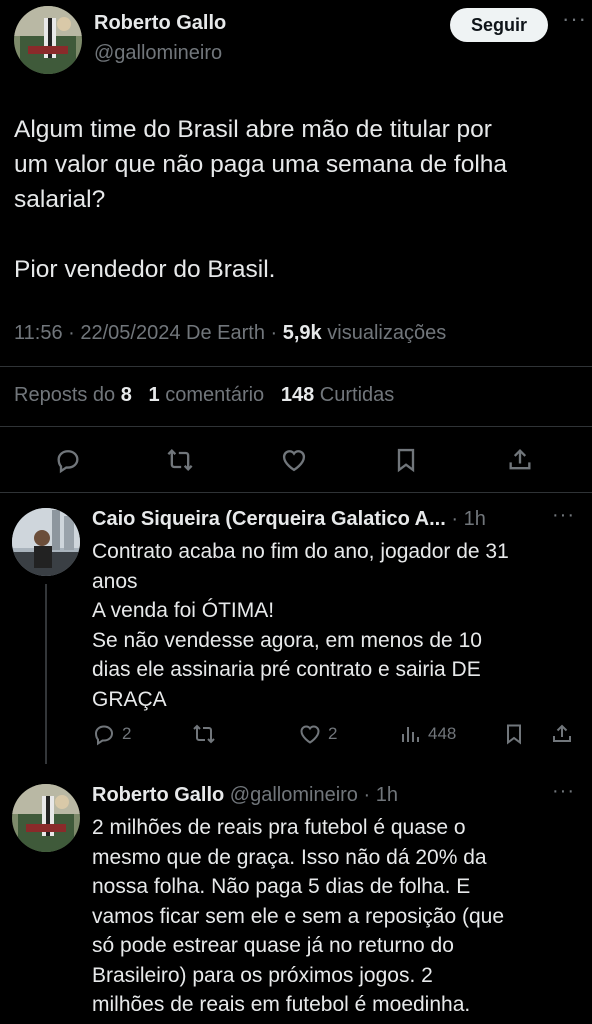 Image resolution: width=592 pixels, height=1024 pixels. Describe the element at coordinates (130, 333) in the screenshot. I see `tweet-date: 22/05/2024` at that location.